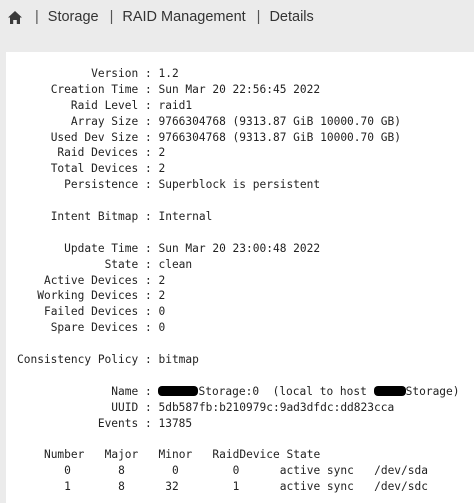  What do you see at coordinates (94, 89) in the screenshot?
I see `detail-label: Creation Time` at bounding box center [94, 89].